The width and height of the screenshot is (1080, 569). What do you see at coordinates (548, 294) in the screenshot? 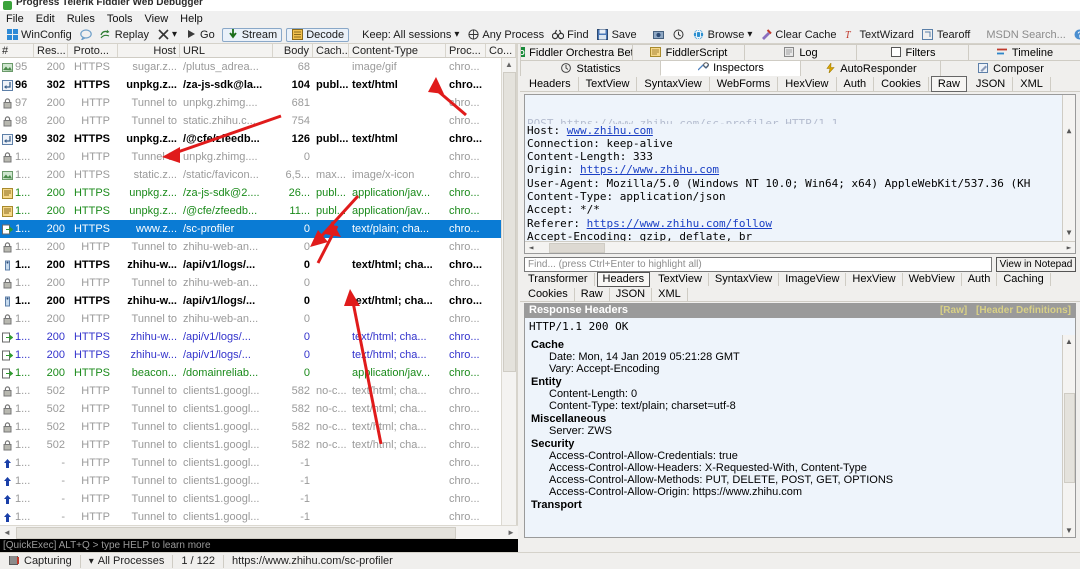
I see `response-tab-cookies: Cookies` at bounding box center [548, 294].